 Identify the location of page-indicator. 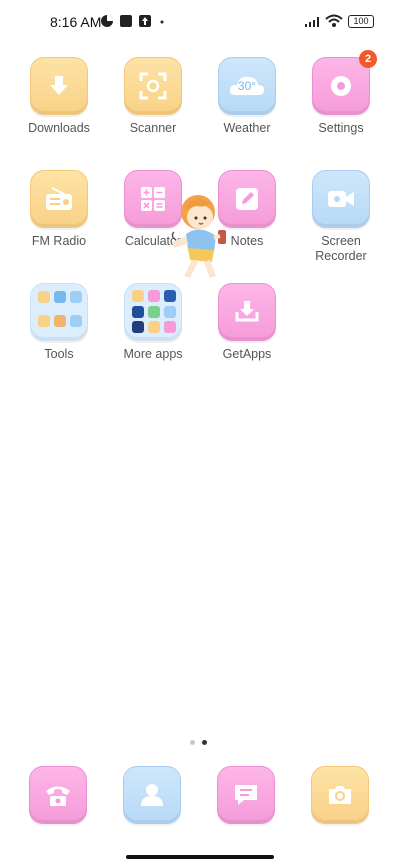
(202, 741).